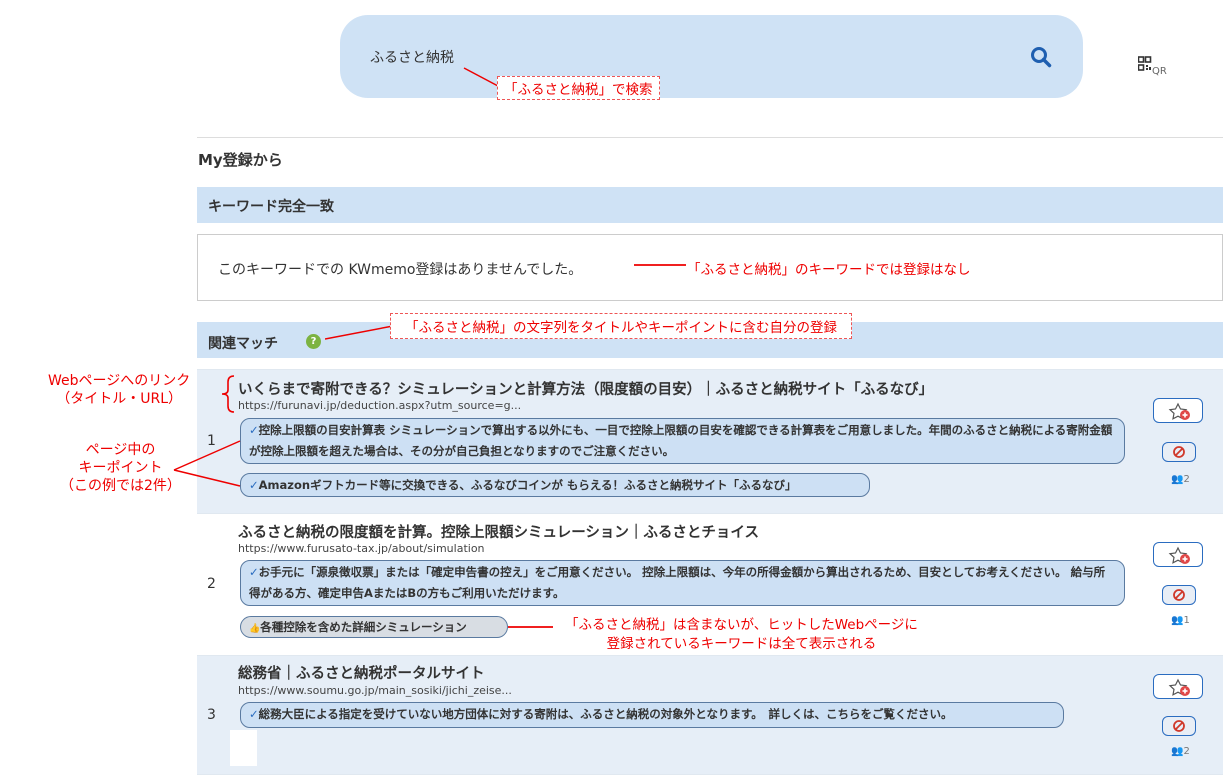 The image size is (1230, 780). What do you see at coordinates (228, 394) in the screenshot?
I see `annotation-link-brace` at bounding box center [228, 394].